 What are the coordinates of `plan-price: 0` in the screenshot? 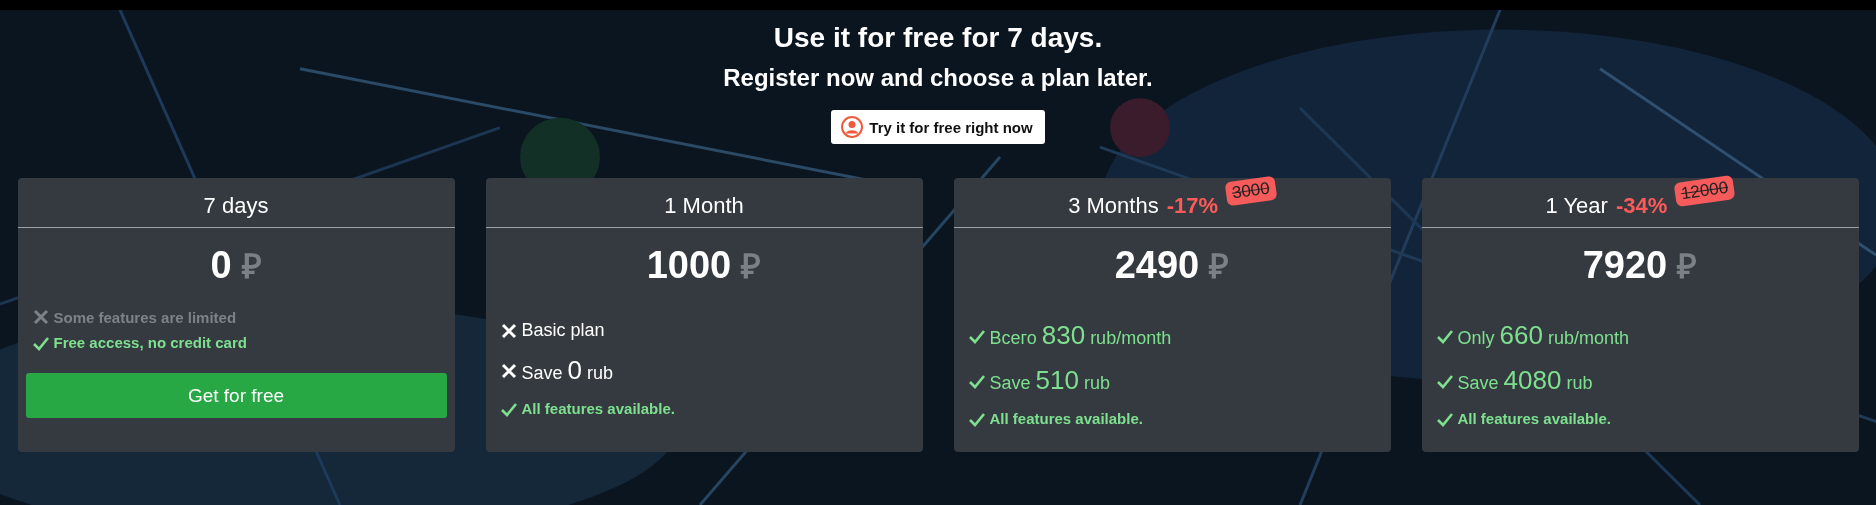 It's located at (221, 265).